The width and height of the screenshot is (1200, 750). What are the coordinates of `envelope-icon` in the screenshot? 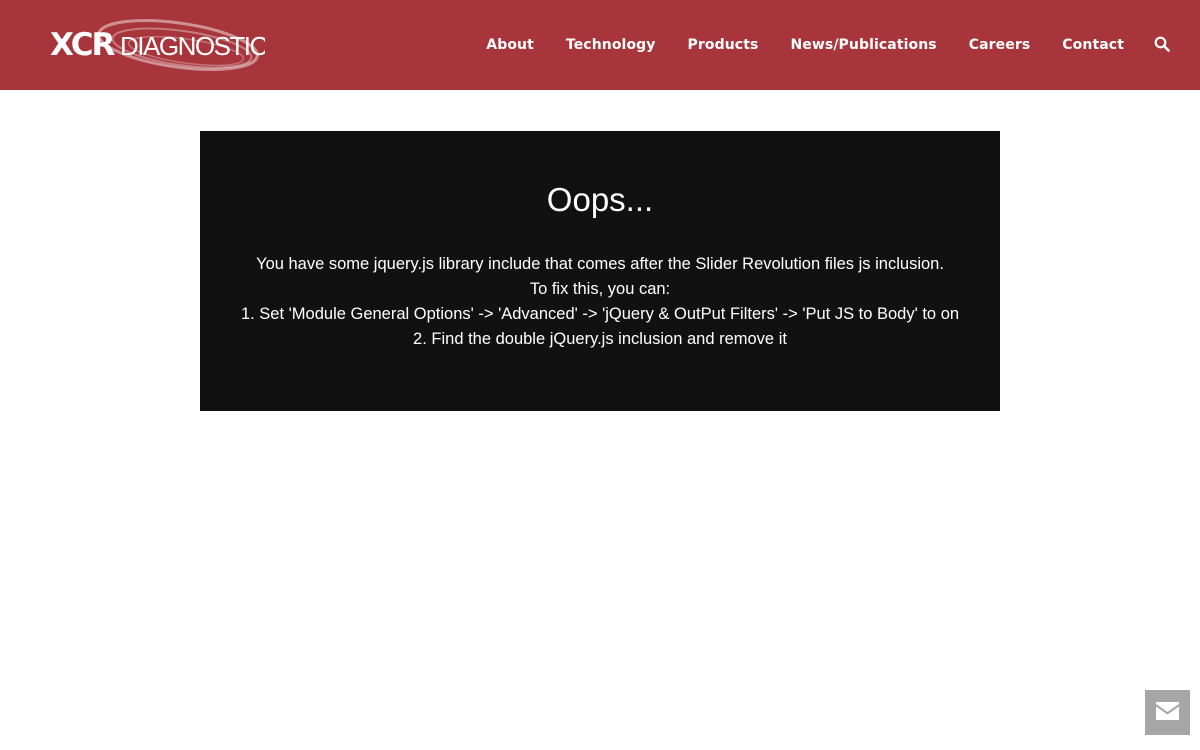 It's located at (1167, 711).